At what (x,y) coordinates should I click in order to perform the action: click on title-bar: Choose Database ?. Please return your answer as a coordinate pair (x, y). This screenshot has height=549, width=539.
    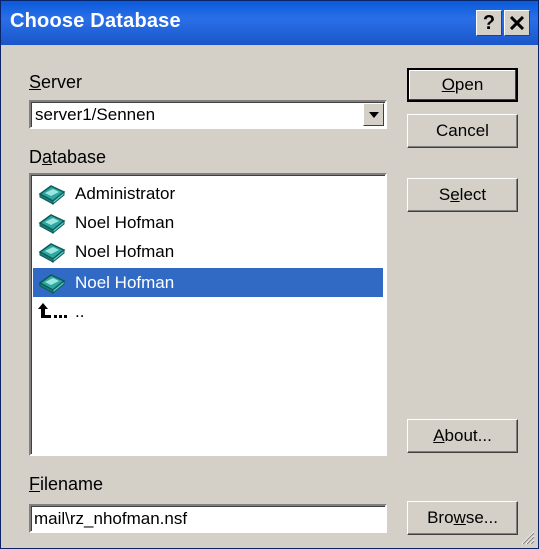
    Looking at the image, I should click on (269, 23).